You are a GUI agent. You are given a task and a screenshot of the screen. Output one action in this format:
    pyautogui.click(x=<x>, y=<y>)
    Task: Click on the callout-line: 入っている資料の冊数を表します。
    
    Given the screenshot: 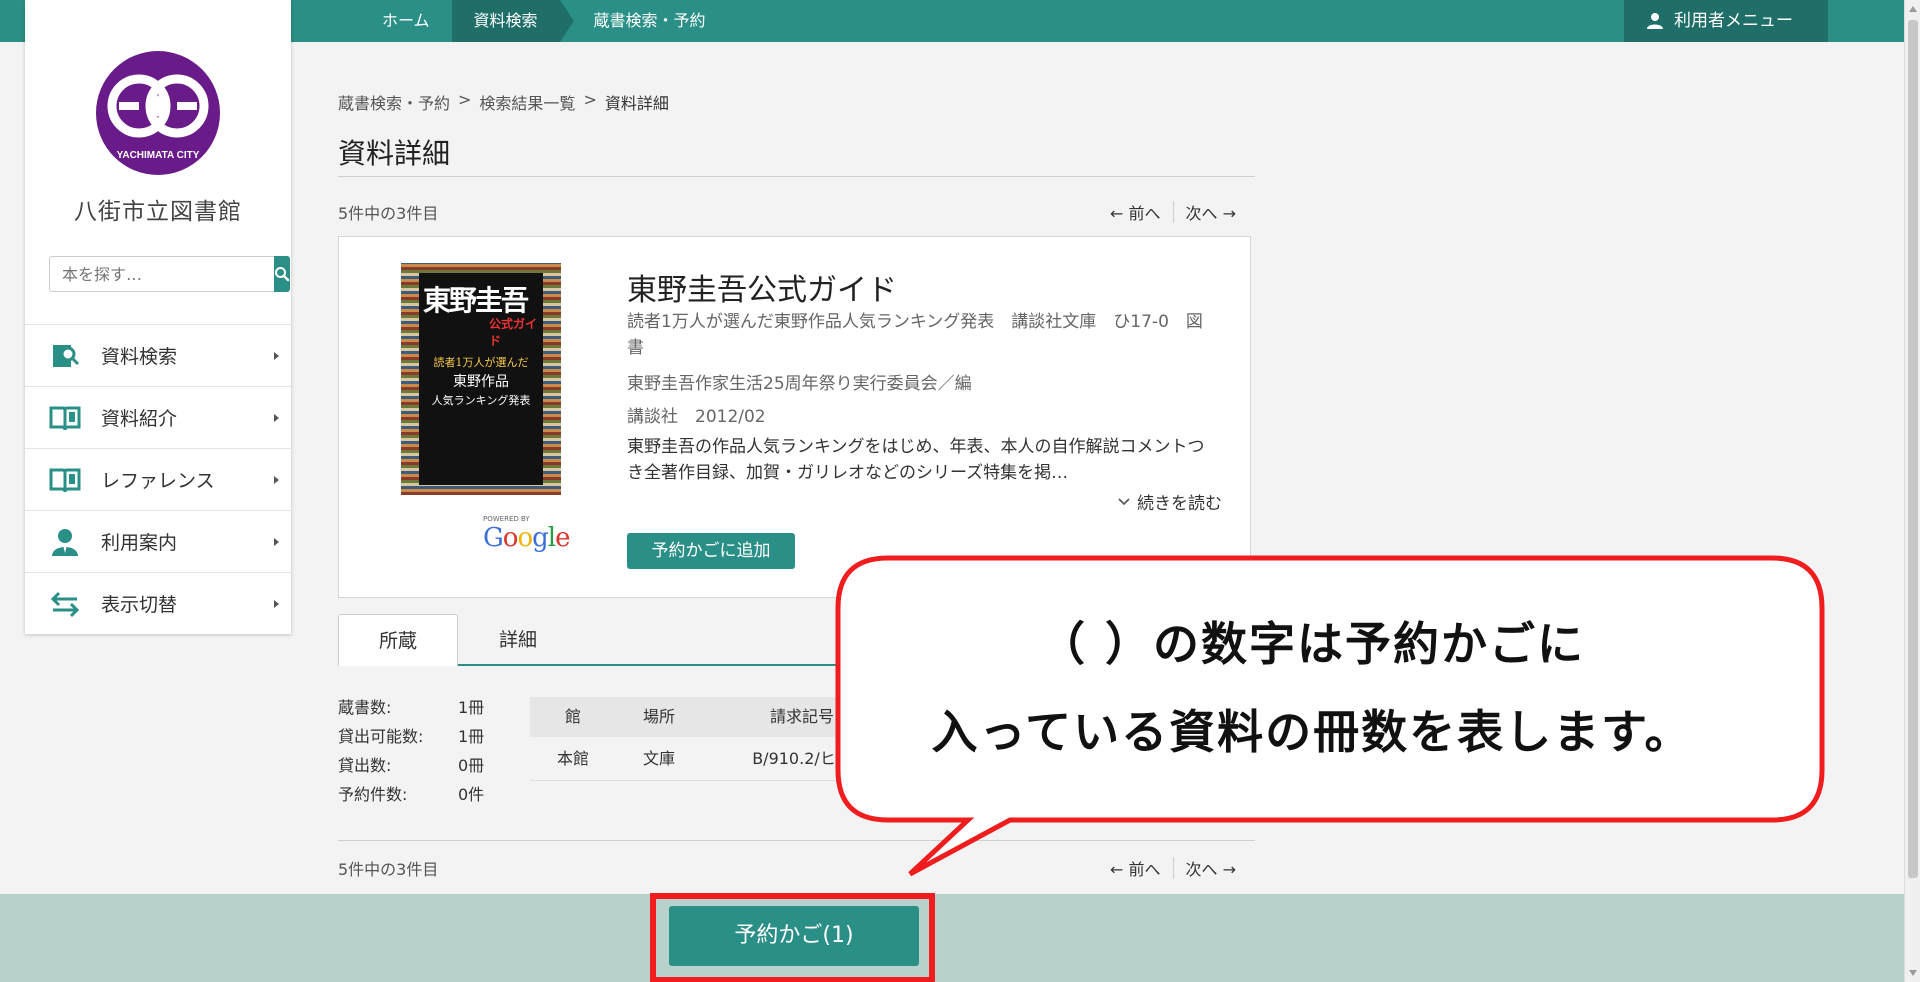 What is the action you would take?
    pyautogui.click(x=1312, y=732)
    